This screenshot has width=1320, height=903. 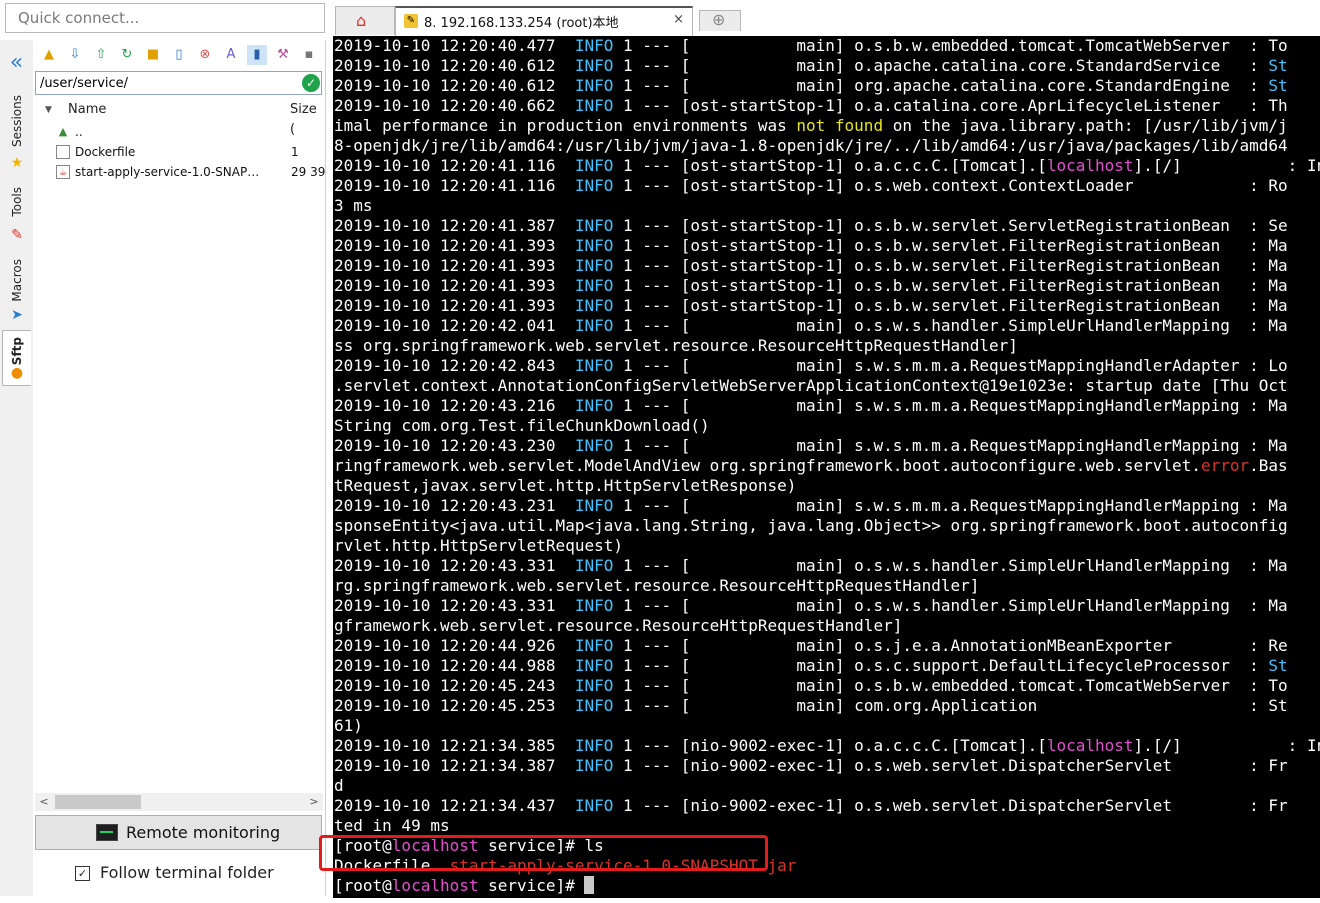 I want to click on new-tab-button: ⊕, so click(x=720, y=20).